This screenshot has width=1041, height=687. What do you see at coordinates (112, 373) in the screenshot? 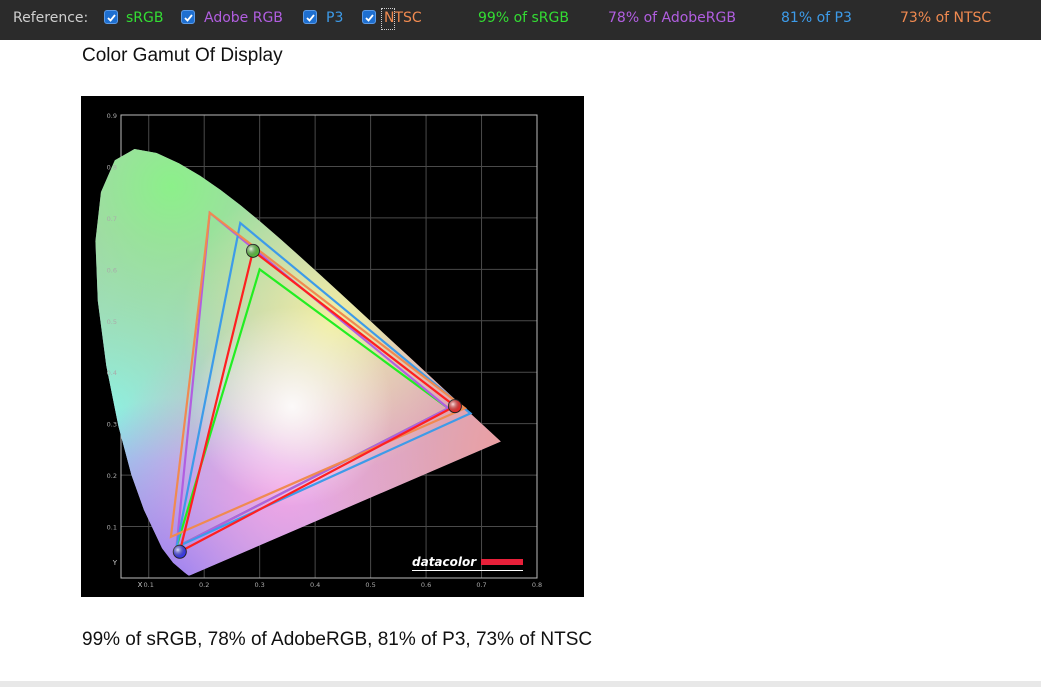
I see `y-tick-label: 0.4` at bounding box center [112, 373].